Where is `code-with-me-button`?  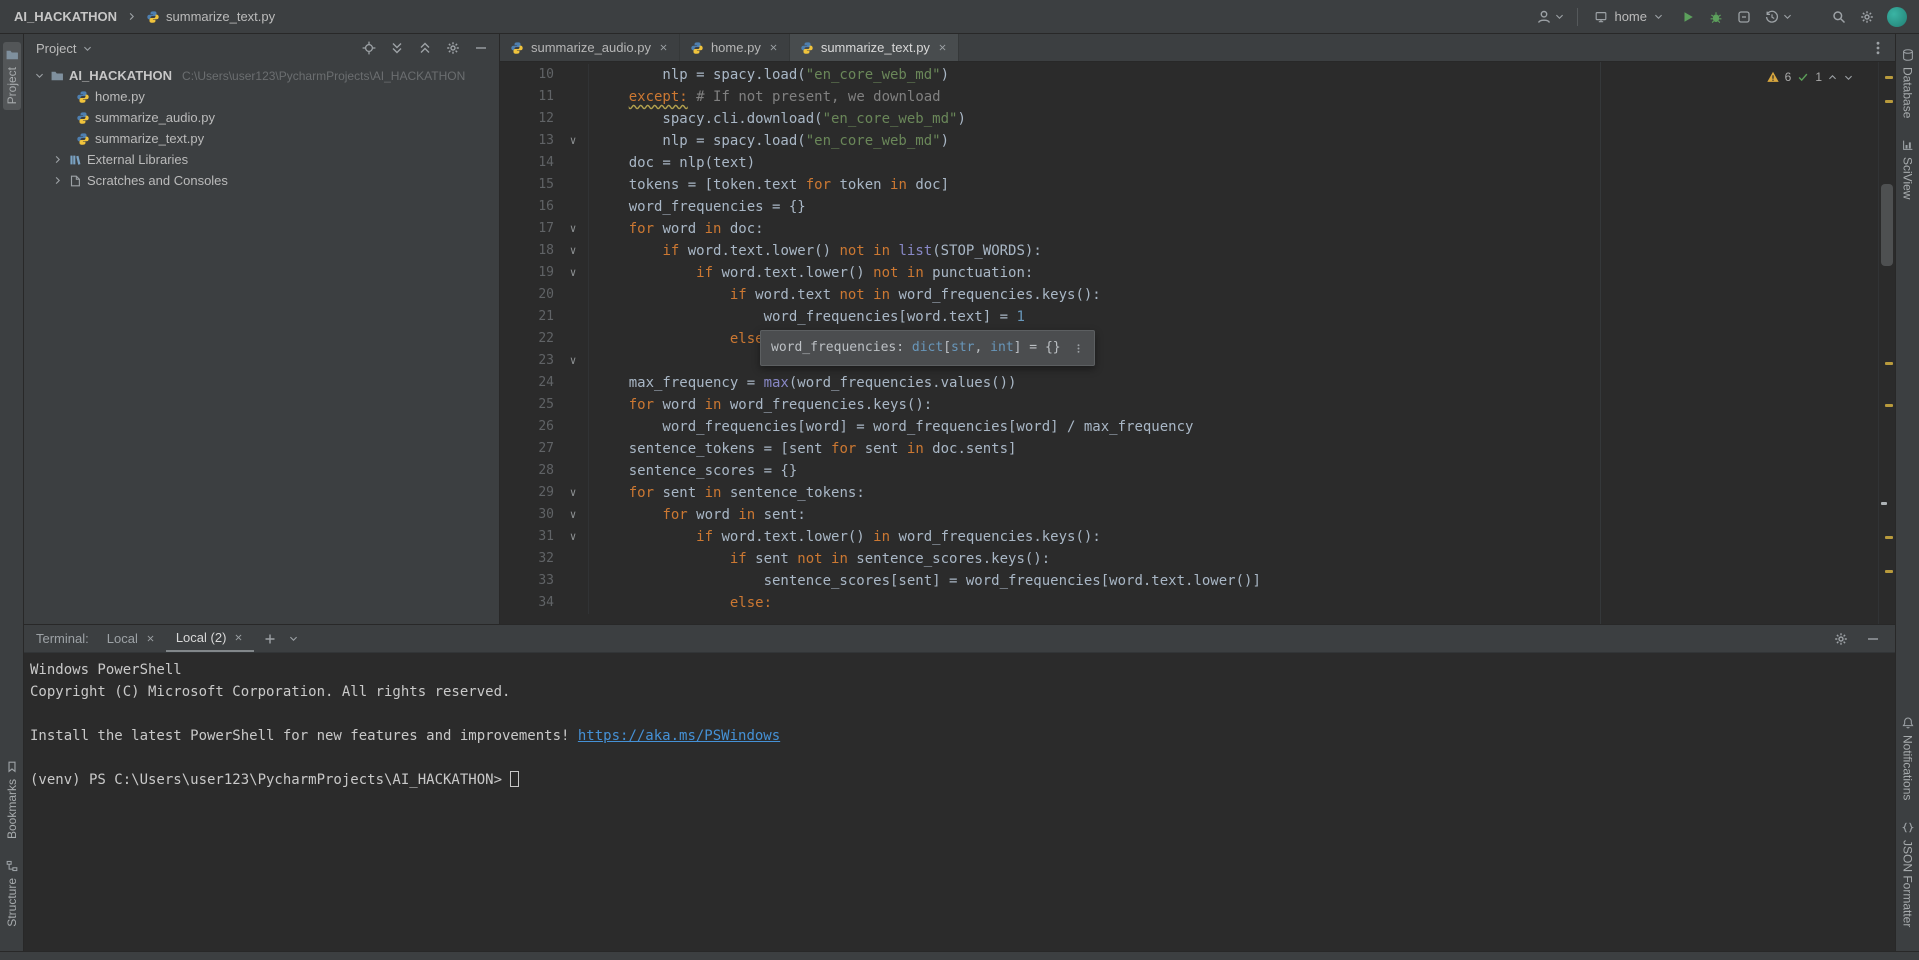
code-with-me-button is located at coordinates (1550, 17).